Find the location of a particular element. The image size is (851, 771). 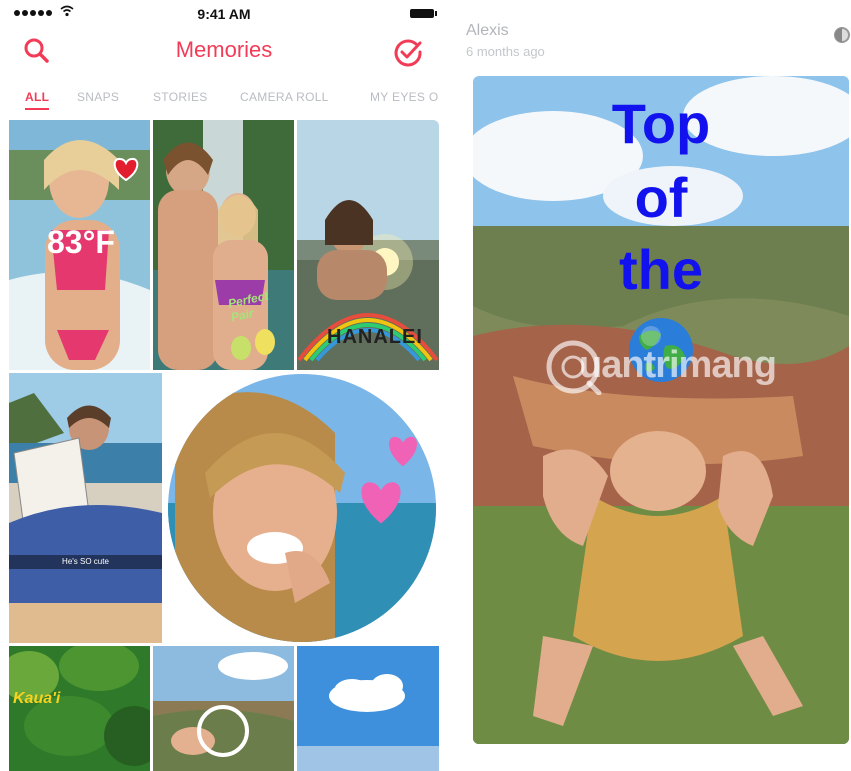

waterfall-couple-image is located at coordinates (223, 245).